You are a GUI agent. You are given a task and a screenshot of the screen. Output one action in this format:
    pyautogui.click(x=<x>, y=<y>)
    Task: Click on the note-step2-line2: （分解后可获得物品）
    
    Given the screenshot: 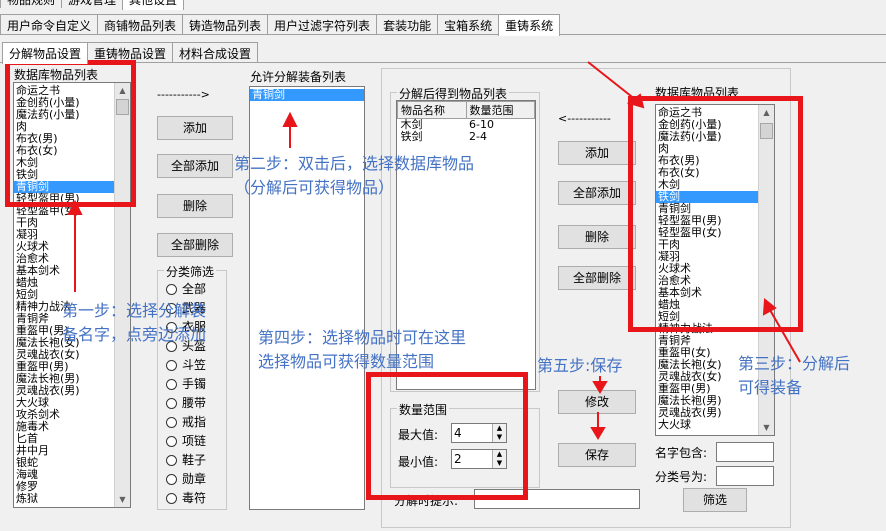 What is the action you would take?
    pyautogui.click(x=314, y=187)
    